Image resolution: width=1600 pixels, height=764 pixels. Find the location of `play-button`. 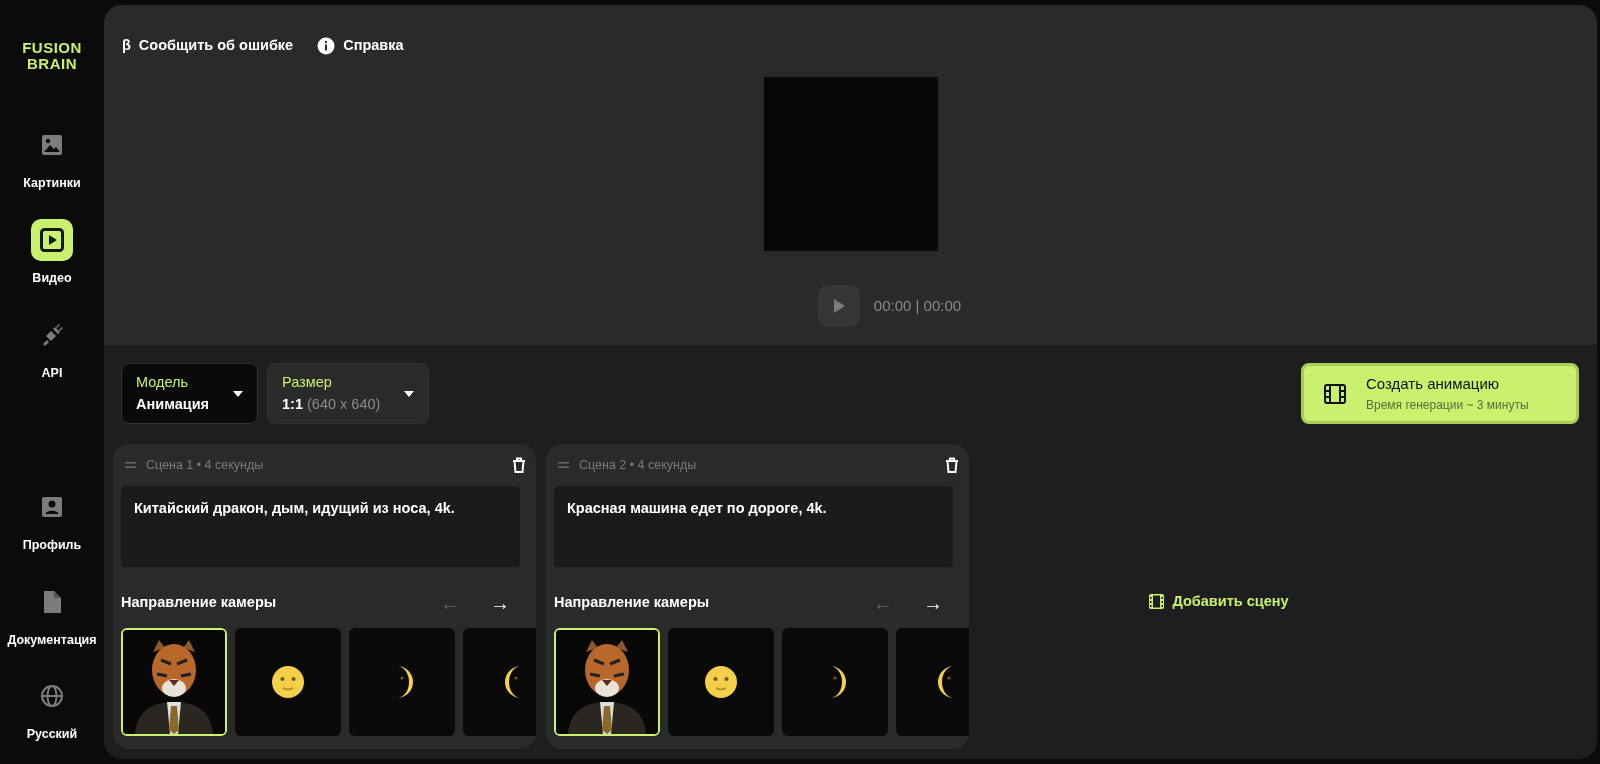

play-button is located at coordinates (838, 305).